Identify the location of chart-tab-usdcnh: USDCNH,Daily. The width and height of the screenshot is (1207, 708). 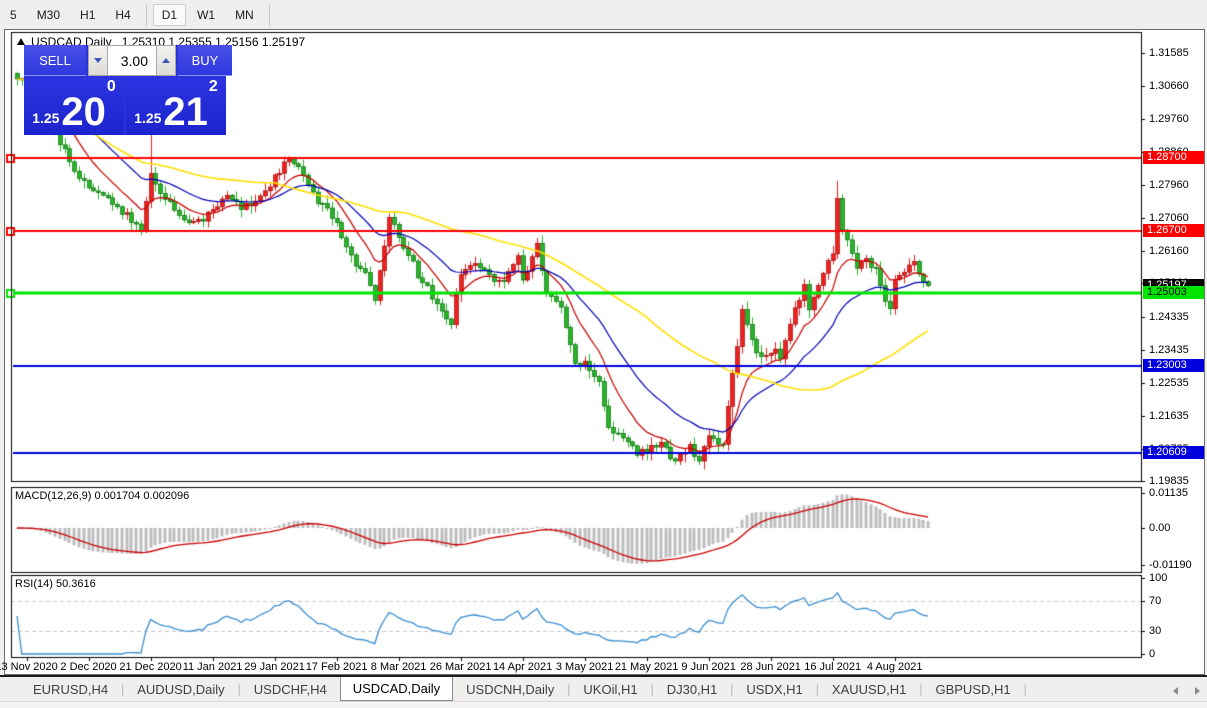
(510, 689).